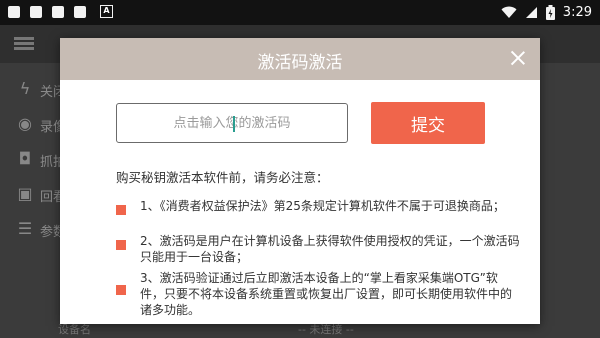 The image size is (600, 338). I want to click on menu-item-close: ϟ 关闭, so click(33, 89).